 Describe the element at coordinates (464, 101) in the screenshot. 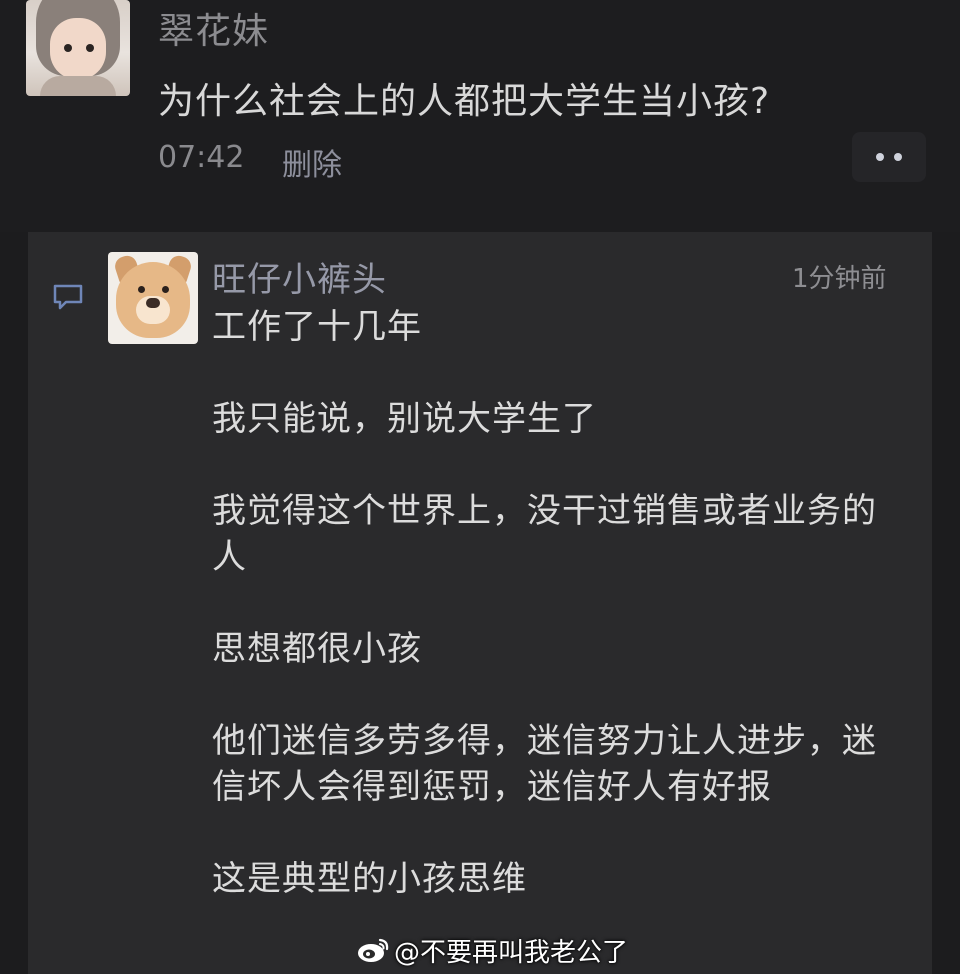

I see `post-text: 为什么社会上的人都把大学生当小孩?` at that location.